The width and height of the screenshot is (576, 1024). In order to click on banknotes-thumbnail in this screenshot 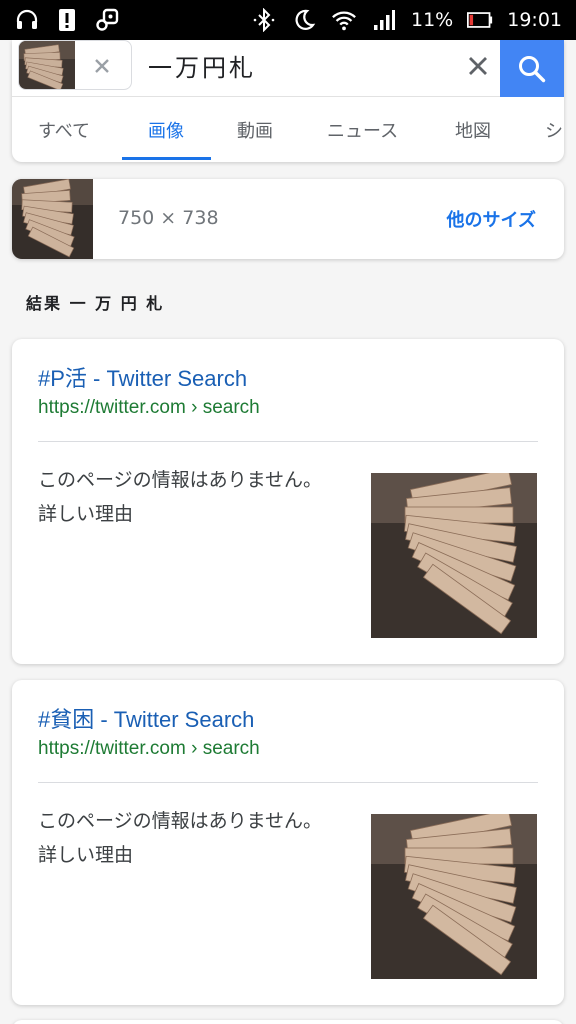, I will do `click(47, 65)`.